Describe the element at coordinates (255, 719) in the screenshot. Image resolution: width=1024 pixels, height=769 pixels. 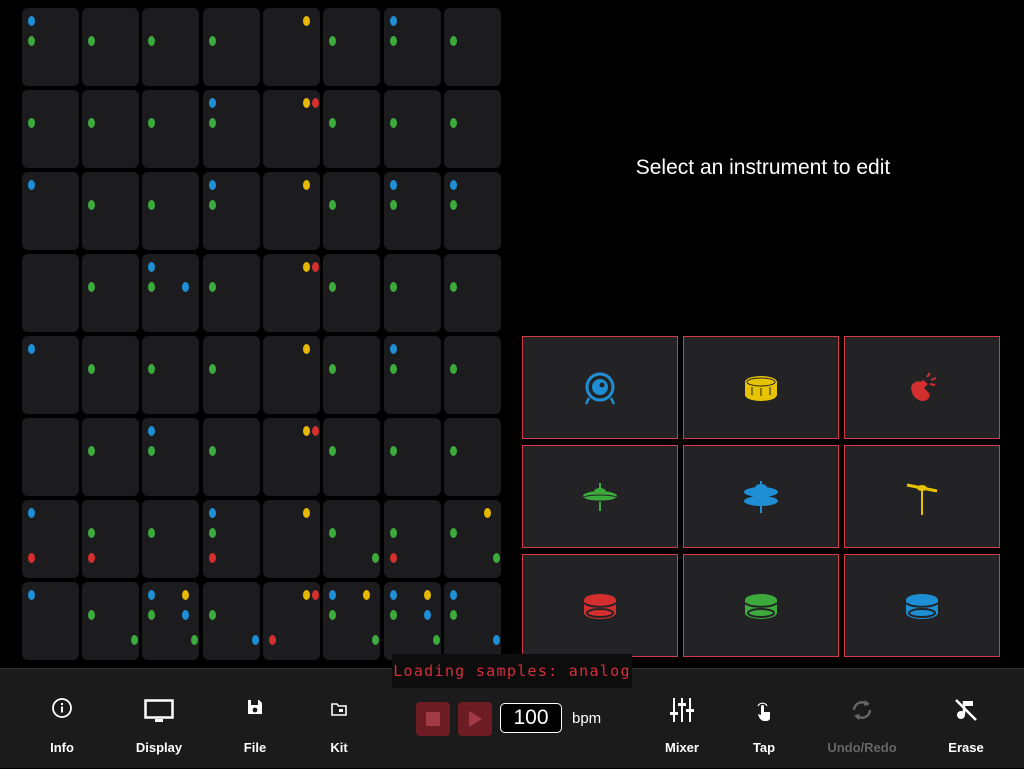
I see `file-button: File` at that location.